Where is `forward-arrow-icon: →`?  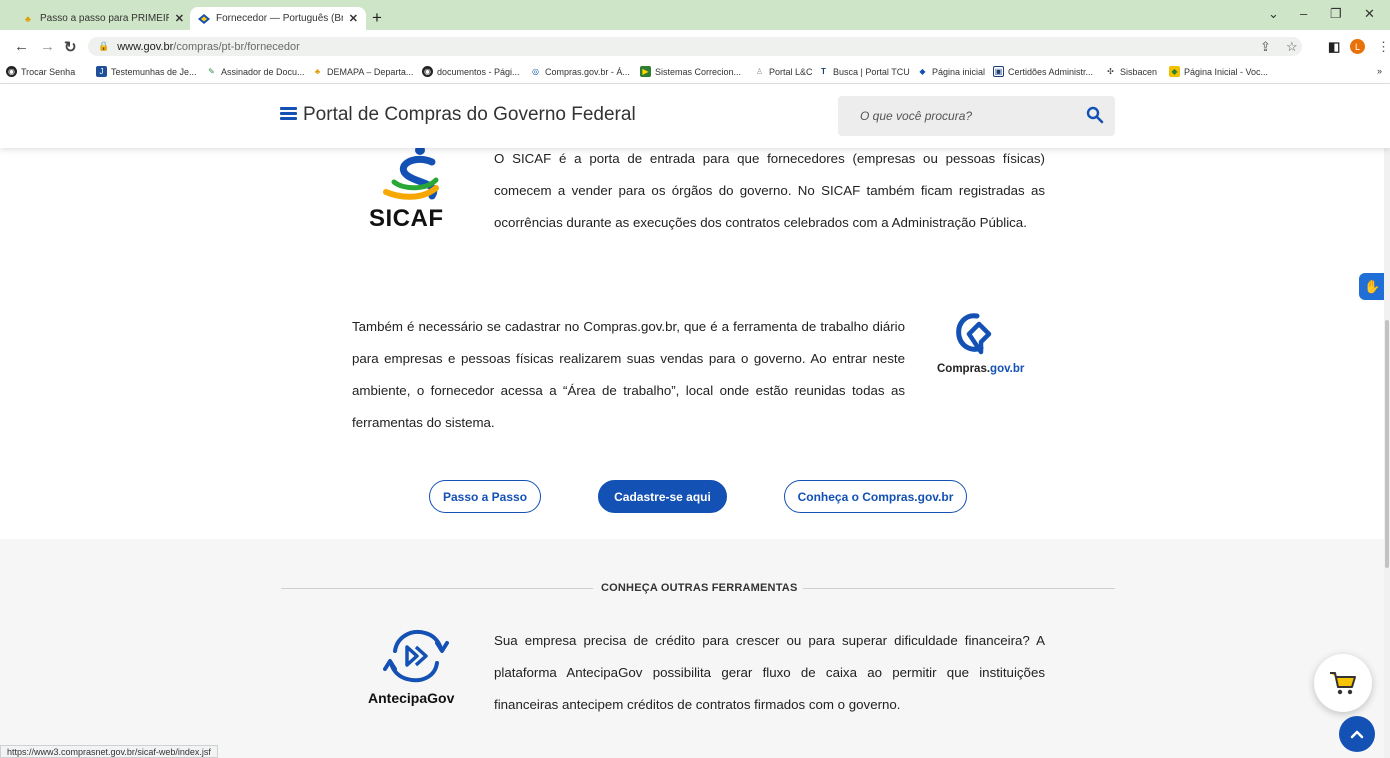 forward-arrow-icon: → is located at coordinates (47, 46).